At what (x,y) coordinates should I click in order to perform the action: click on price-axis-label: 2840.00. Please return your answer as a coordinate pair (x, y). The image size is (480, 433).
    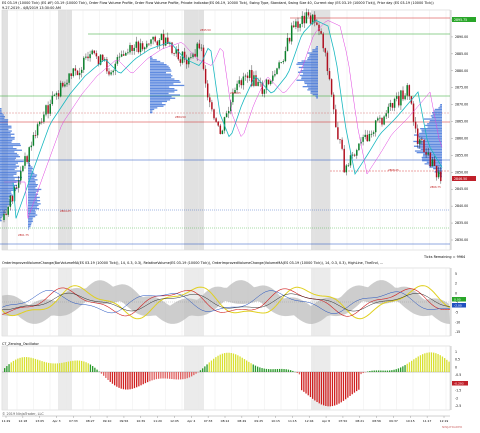
    Looking at the image, I should click on (461, 206).